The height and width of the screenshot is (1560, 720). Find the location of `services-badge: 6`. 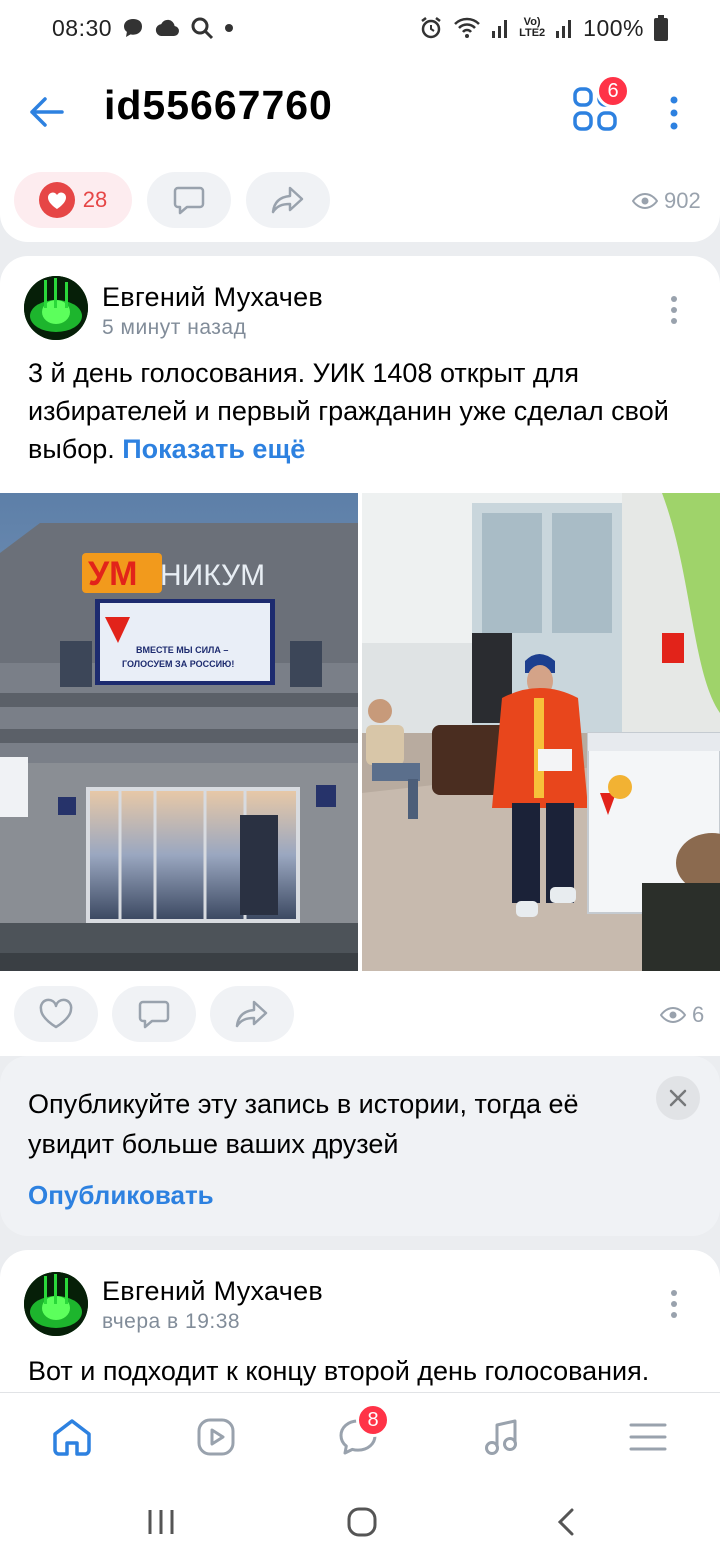

services-badge: 6 is located at coordinates (613, 91).